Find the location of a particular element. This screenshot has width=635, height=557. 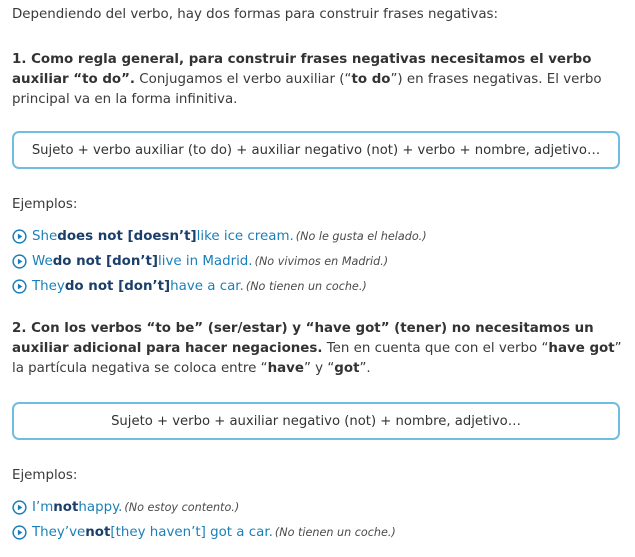

rule-2-examples-label: Ejemplos: is located at coordinates (45, 475).